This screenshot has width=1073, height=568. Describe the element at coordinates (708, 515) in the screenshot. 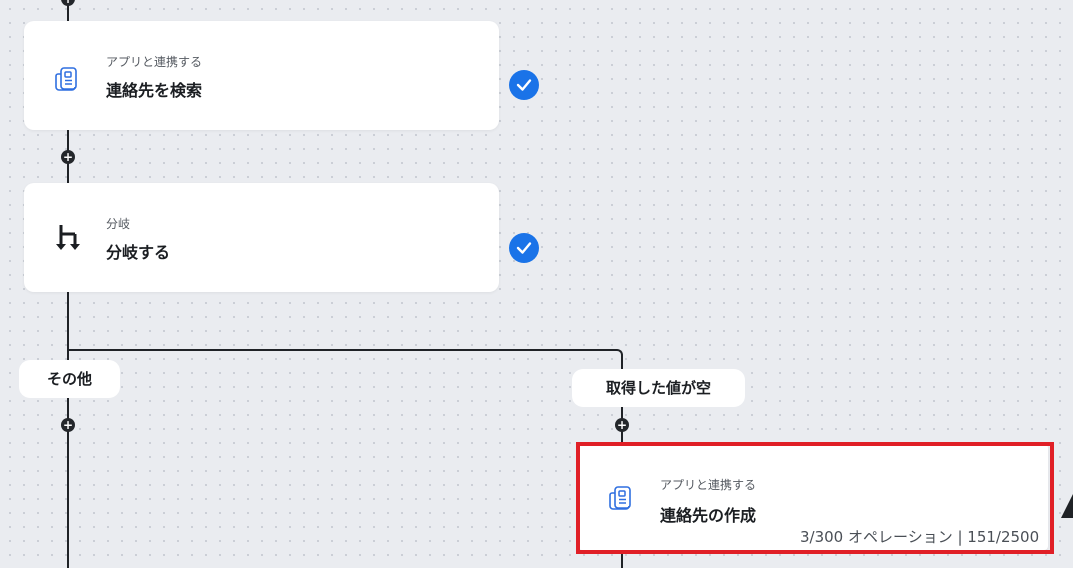

I see `step-title: 連絡先の作成` at that location.